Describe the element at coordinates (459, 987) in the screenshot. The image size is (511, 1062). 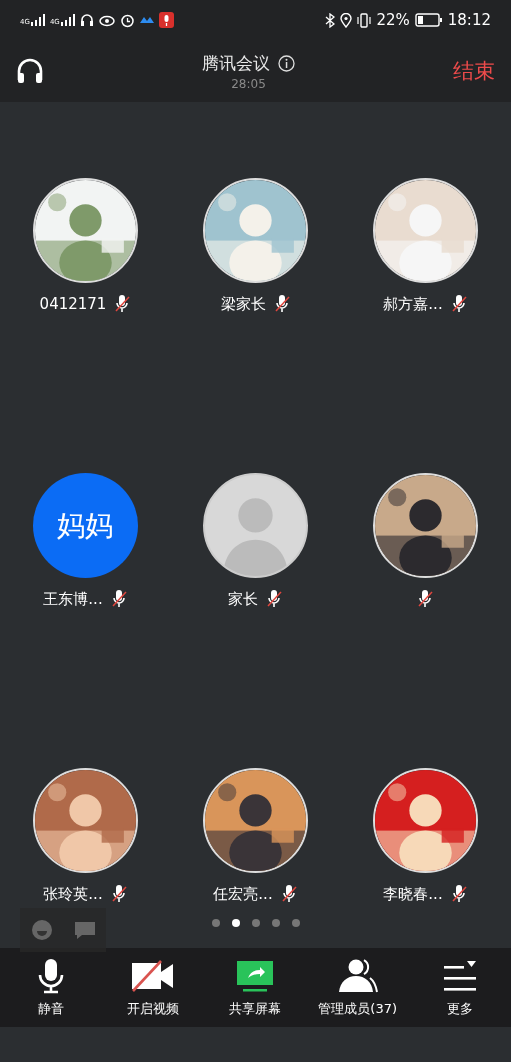
I see `toolbar-button: 更多` at that location.